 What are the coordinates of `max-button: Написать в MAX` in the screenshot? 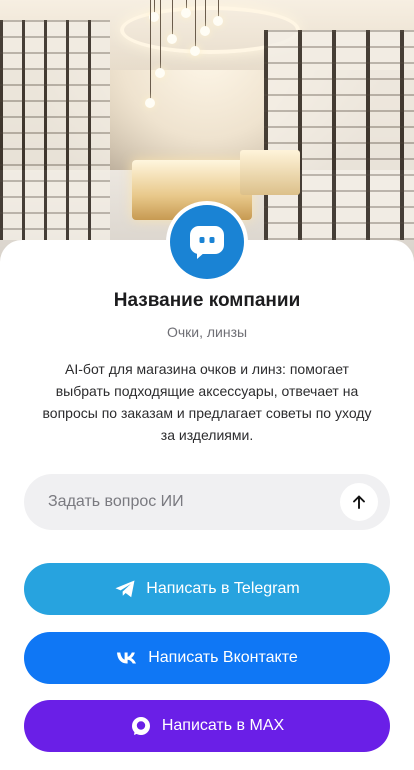 It's located at (207, 726).